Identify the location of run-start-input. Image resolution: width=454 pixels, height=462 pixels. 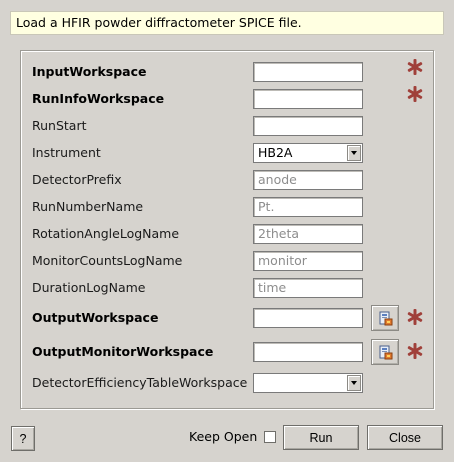
(308, 126).